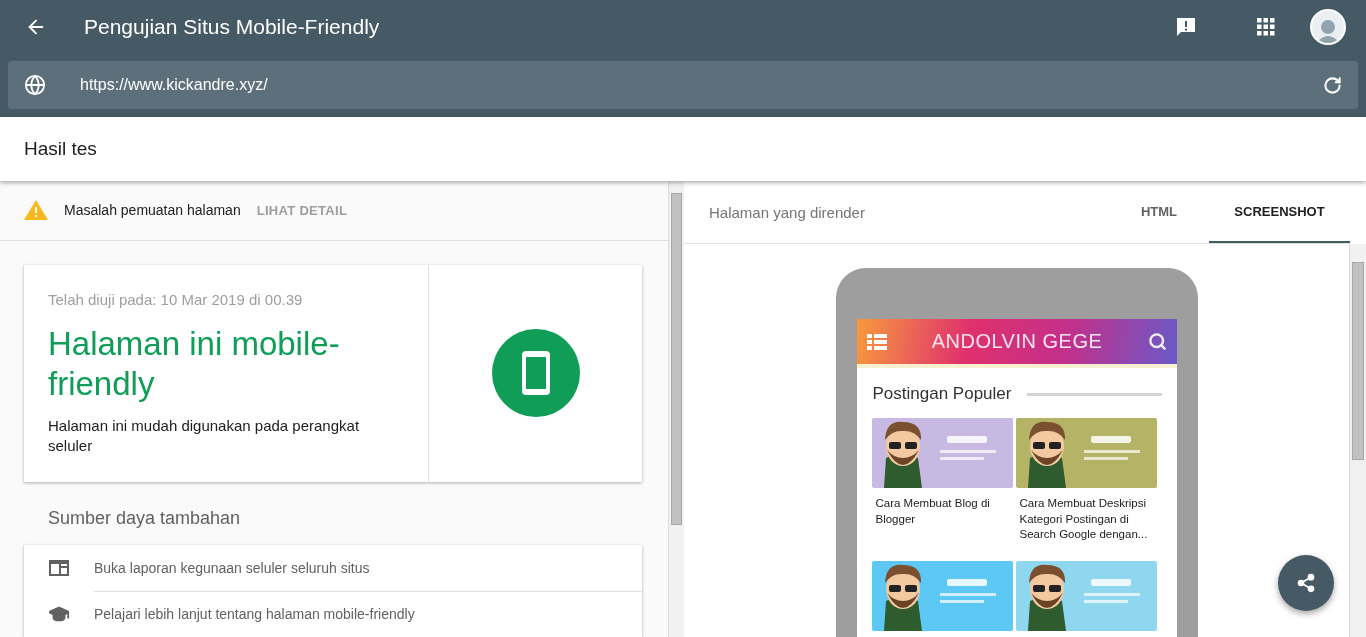 This screenshot has height=637, width=1366. What do you see at coordinates (876, 341) in the screenshot?
I see `menu-icon` at bounding box center [876, 341].